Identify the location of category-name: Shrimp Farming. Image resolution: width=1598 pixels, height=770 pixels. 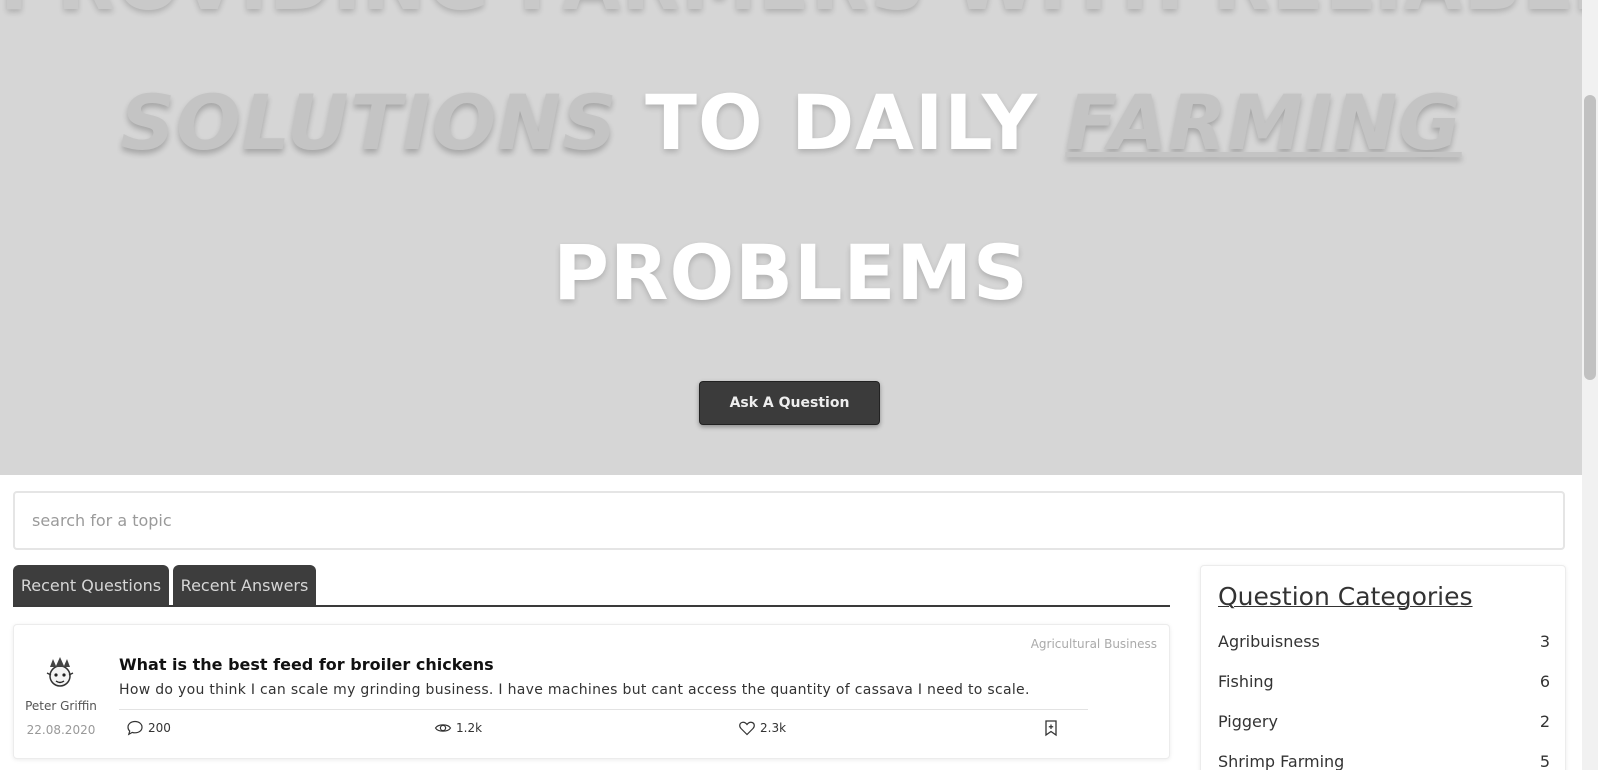
(1281, 761).